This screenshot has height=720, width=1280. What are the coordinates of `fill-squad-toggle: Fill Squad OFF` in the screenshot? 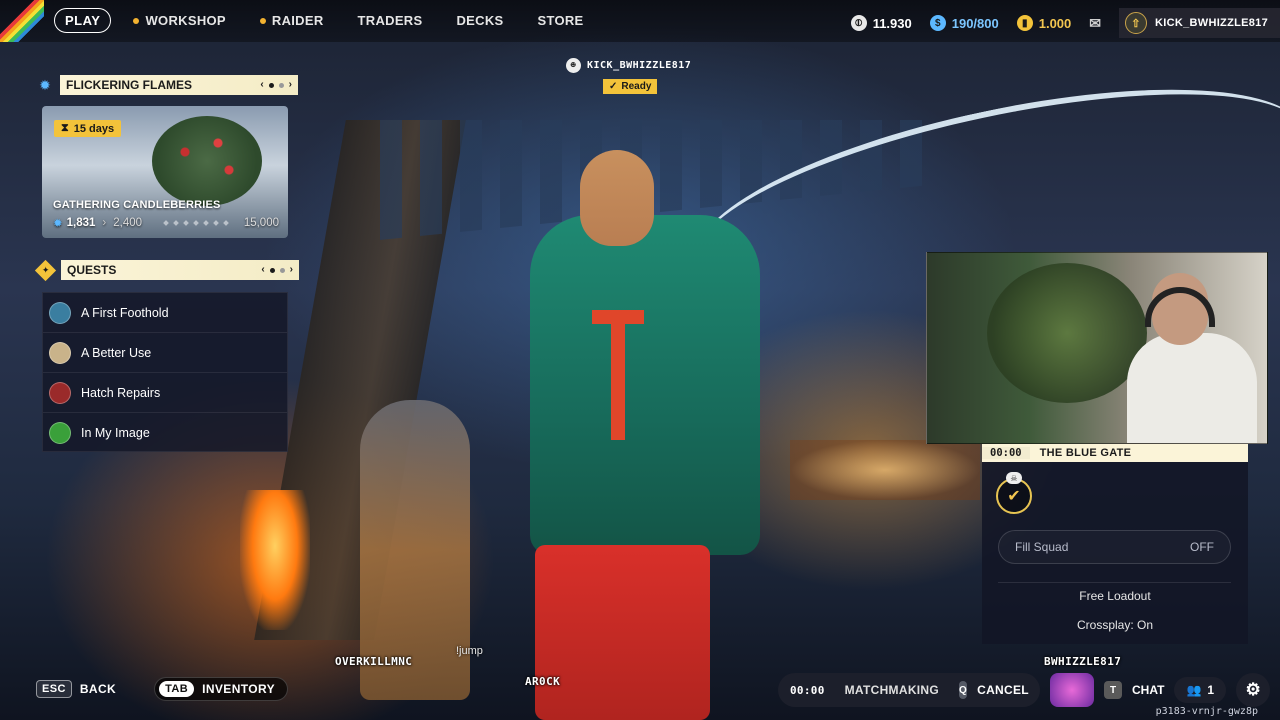 It's located at (1114, 547).